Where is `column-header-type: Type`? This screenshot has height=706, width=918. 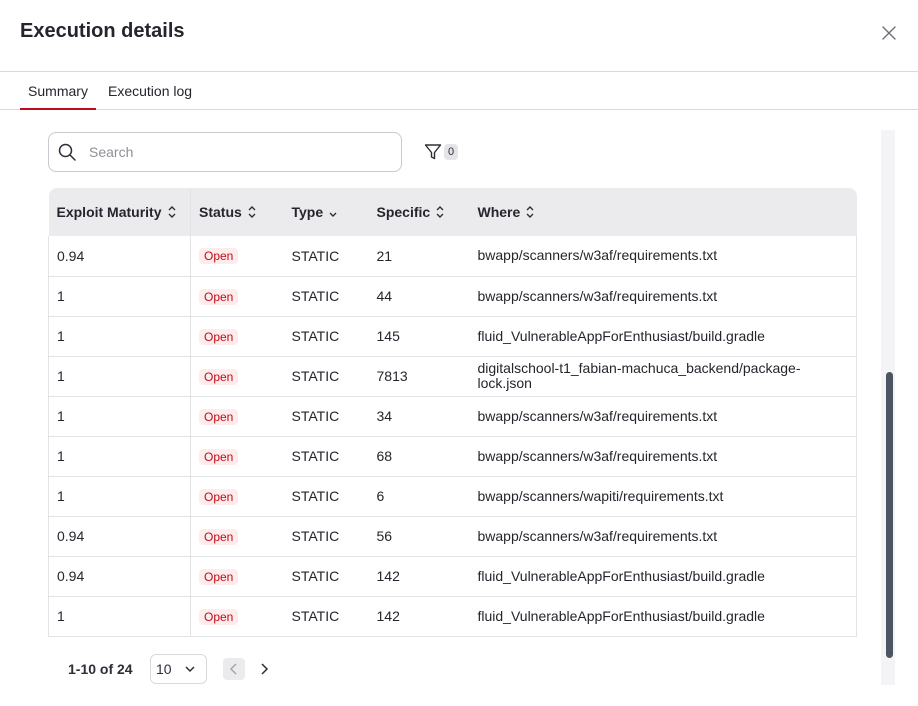 column-header-type: Type is located at coordinates (326, 212).